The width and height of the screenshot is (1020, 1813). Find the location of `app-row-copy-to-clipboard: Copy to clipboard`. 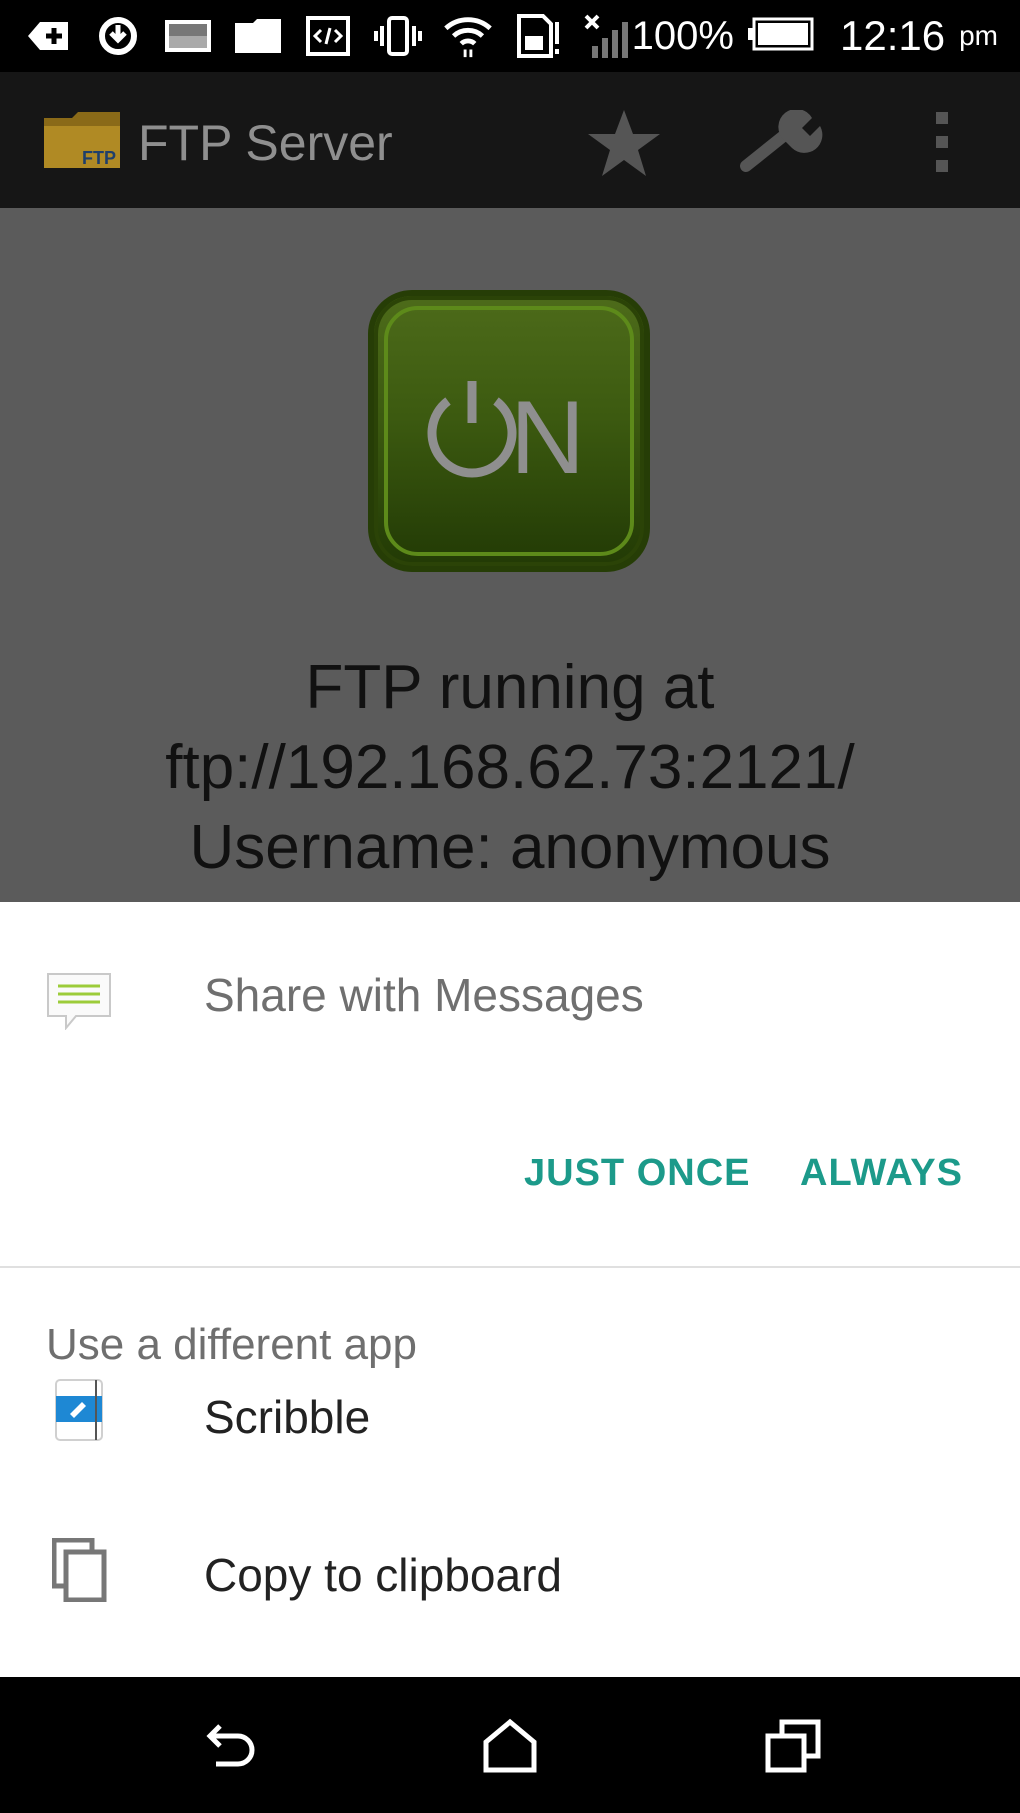

app-row-copy-to-clipboard: Copy to clipboard is located at coordinates (510, 1564).